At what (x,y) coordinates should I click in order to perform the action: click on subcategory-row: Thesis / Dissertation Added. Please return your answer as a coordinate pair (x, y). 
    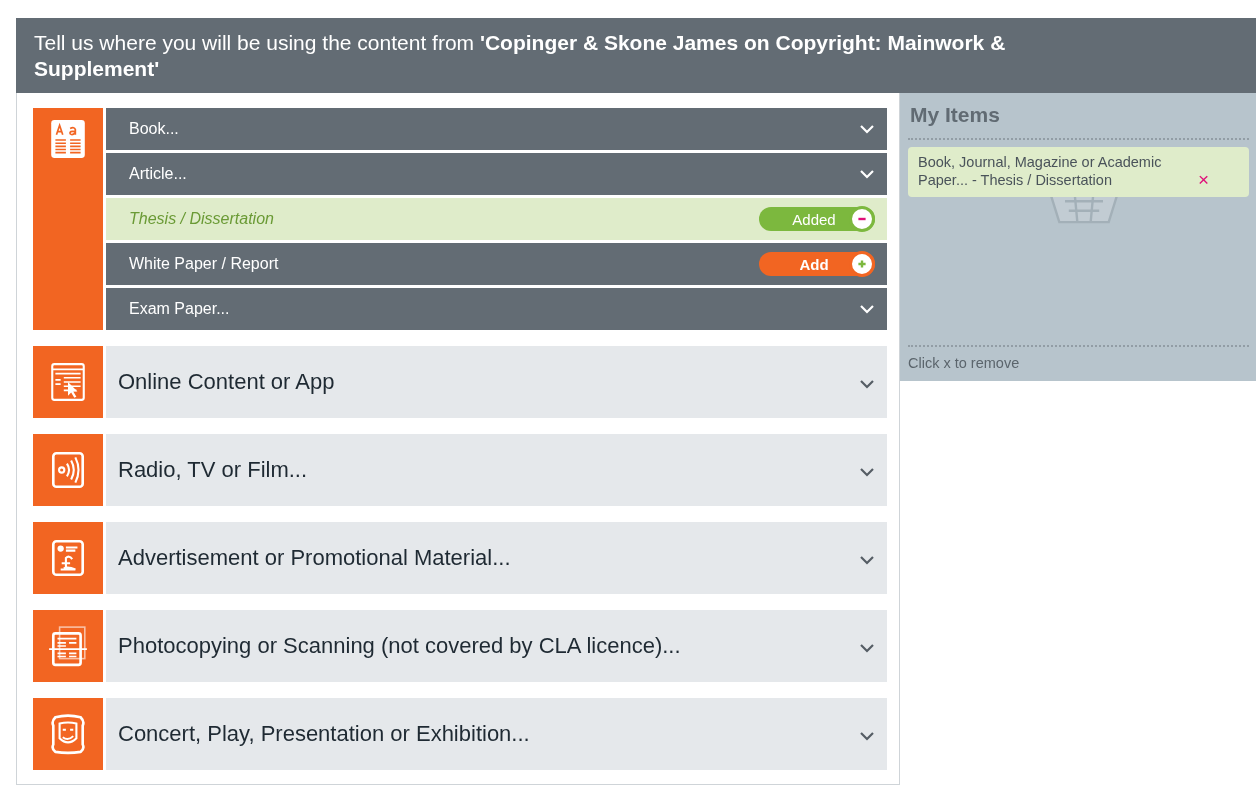
    Looking at the image, I should click on (496, 219).